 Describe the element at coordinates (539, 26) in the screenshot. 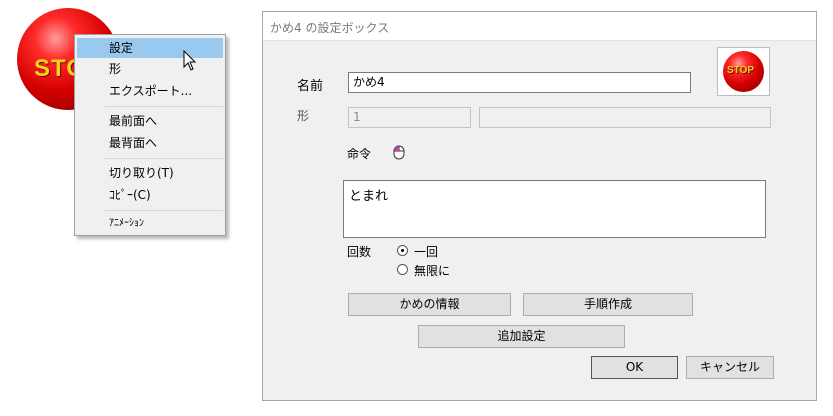

I see `dialog-title-bar: かめ4 の設定ボックス` at that location.